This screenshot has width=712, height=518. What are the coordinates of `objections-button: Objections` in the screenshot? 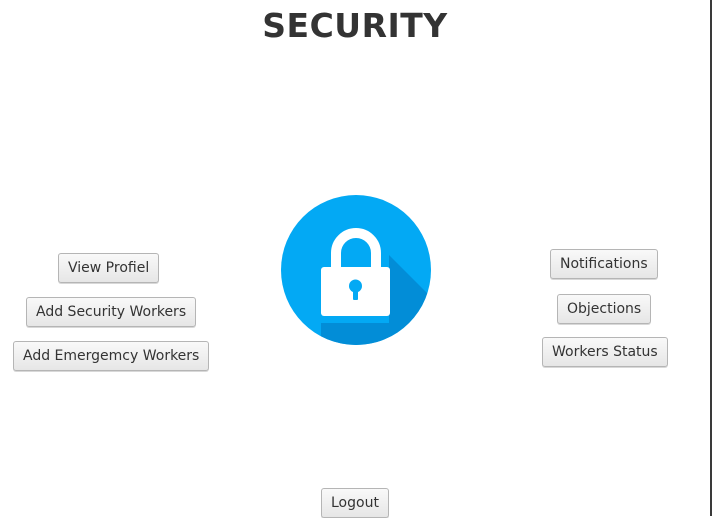 It's located at (604, 309).